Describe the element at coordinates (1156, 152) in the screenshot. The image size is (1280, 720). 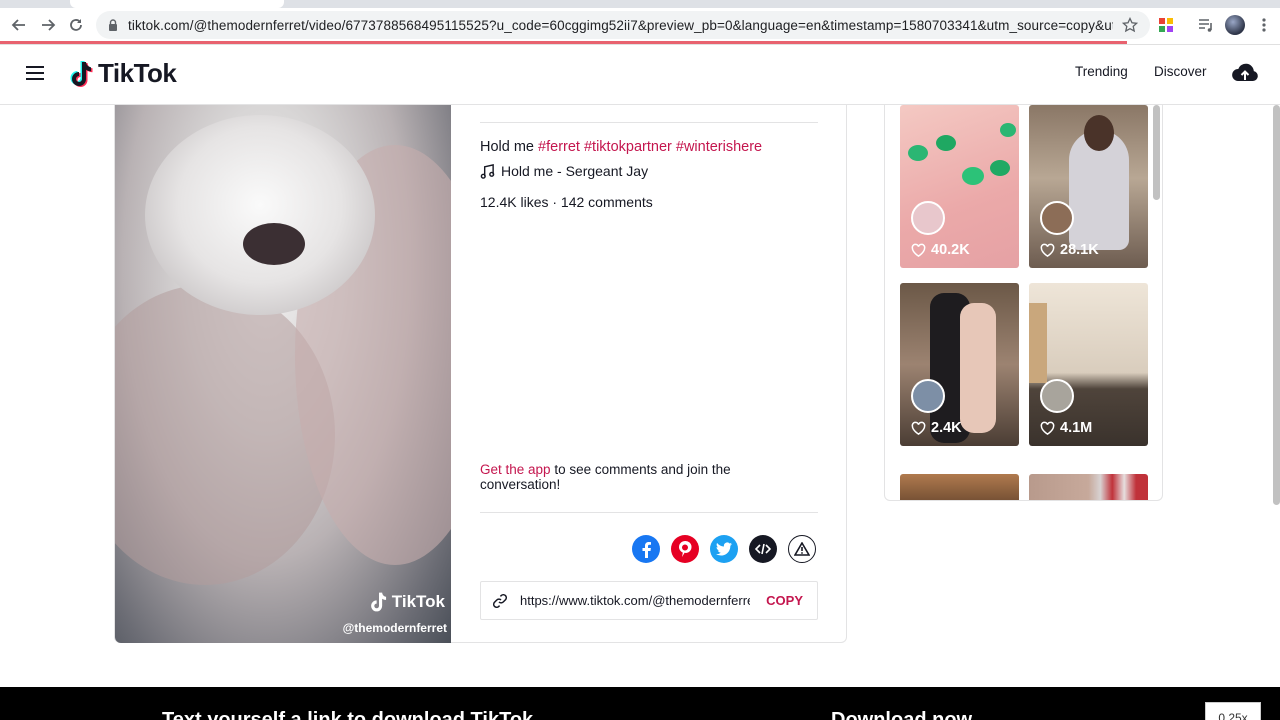
I see `related-panel-scrollbar` at that location.